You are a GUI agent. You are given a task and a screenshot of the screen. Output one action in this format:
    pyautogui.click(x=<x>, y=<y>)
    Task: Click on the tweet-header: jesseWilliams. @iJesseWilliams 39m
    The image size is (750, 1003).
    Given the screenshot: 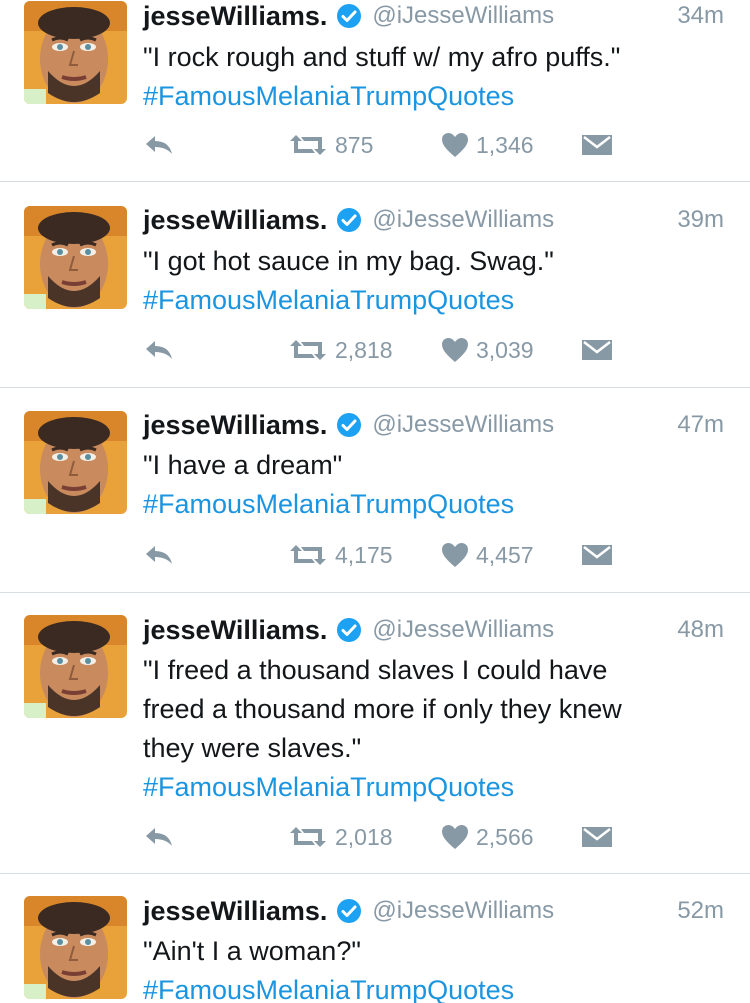 What is the action you would take?
    pyautogui.click(x=433, y=220)
    